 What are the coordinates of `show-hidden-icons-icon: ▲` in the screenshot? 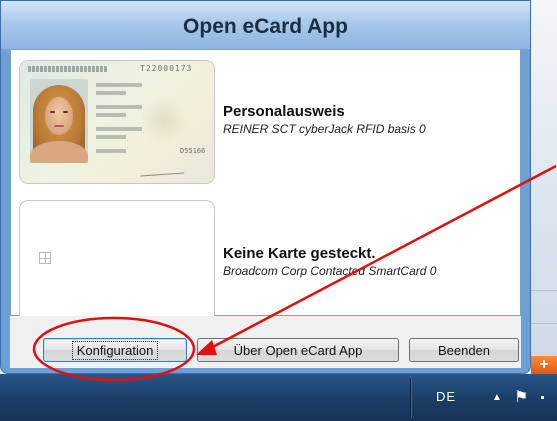 It's located at (497, 397).